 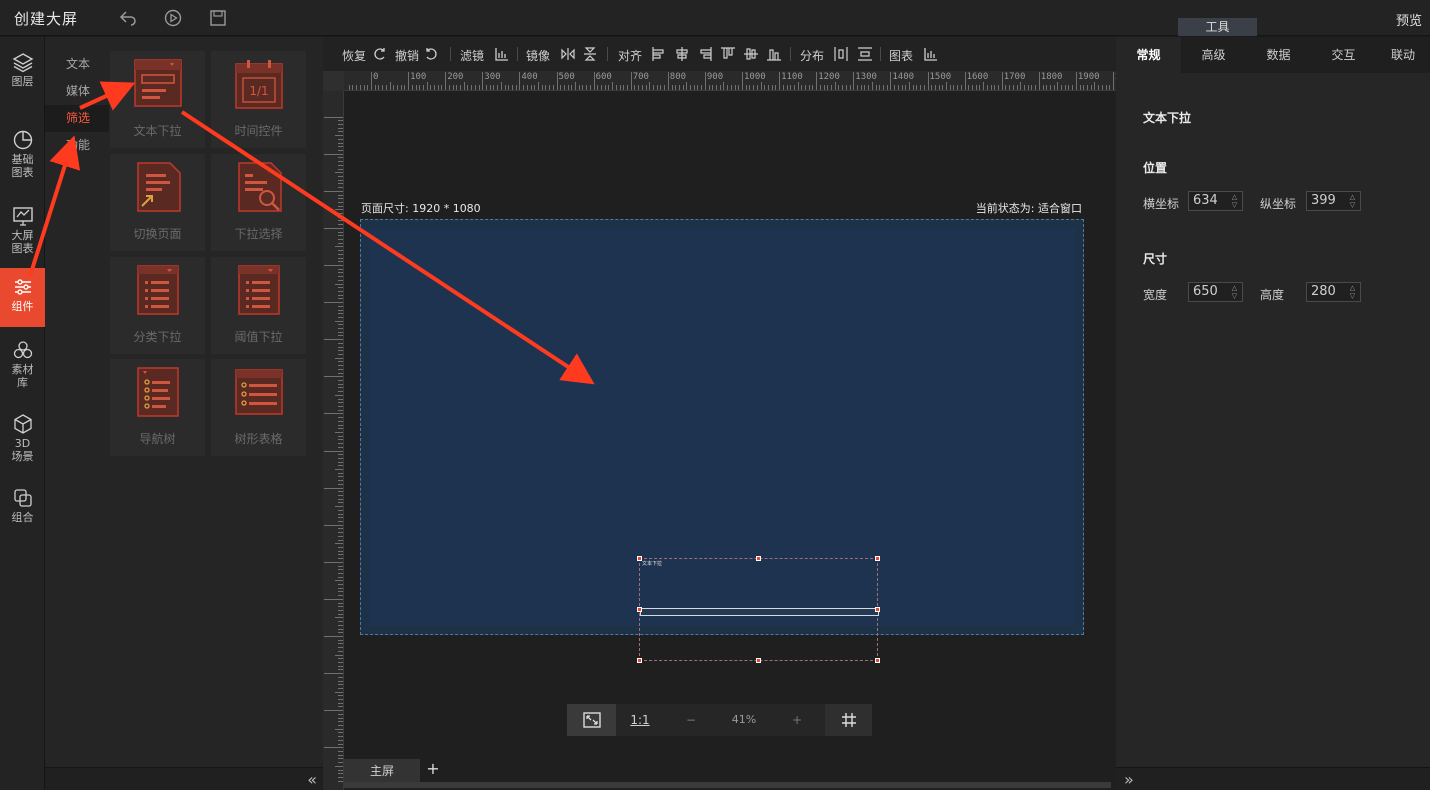 What do you see at coordinates (1234, 201) in the screenshot?
I see `x-spinner-icon: △ ▽` at bounding box center [1234, 201].